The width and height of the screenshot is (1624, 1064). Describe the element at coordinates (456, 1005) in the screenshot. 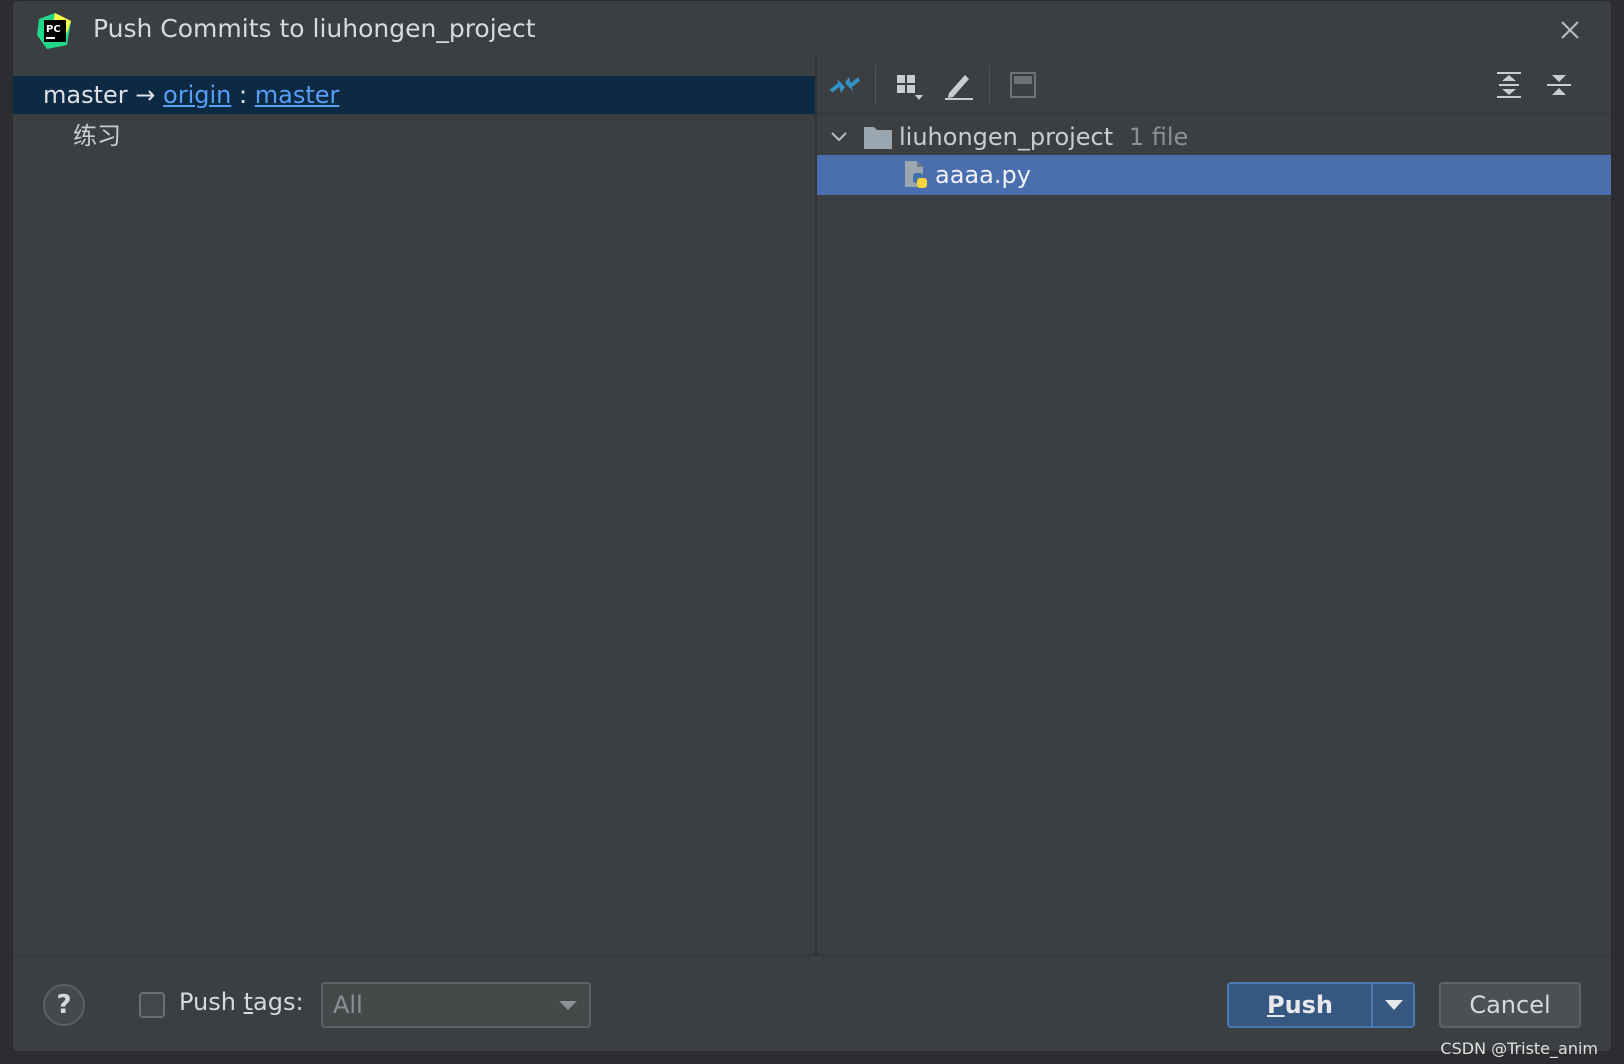

I see `tags-combo: All` at that location.